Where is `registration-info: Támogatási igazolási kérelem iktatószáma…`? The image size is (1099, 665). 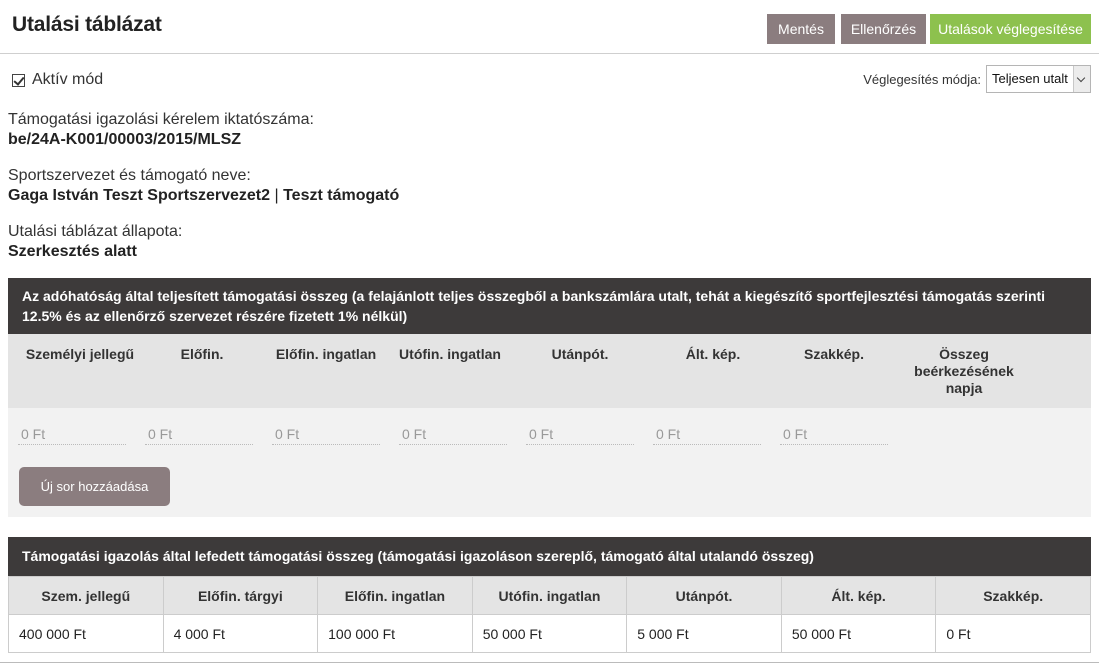 registration-info: Támogatási igazolási kérelem iktatószáma… is located at coordinates (161, 130).